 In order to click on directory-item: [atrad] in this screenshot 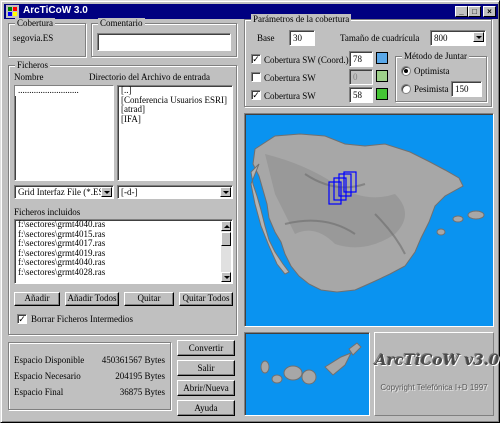, I will do `click(175, 110)`.